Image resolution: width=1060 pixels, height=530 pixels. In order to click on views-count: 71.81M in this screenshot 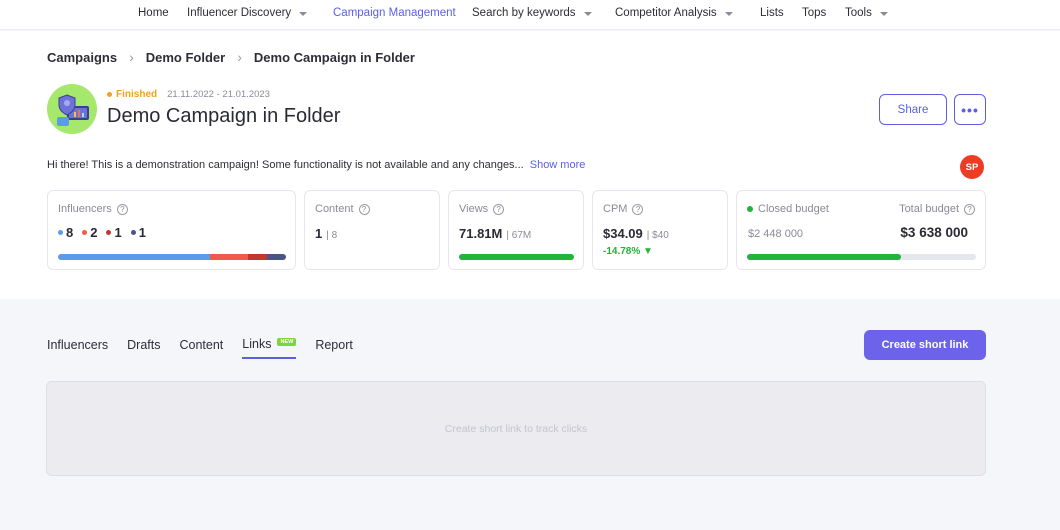, I will do `click(481, 233)`.